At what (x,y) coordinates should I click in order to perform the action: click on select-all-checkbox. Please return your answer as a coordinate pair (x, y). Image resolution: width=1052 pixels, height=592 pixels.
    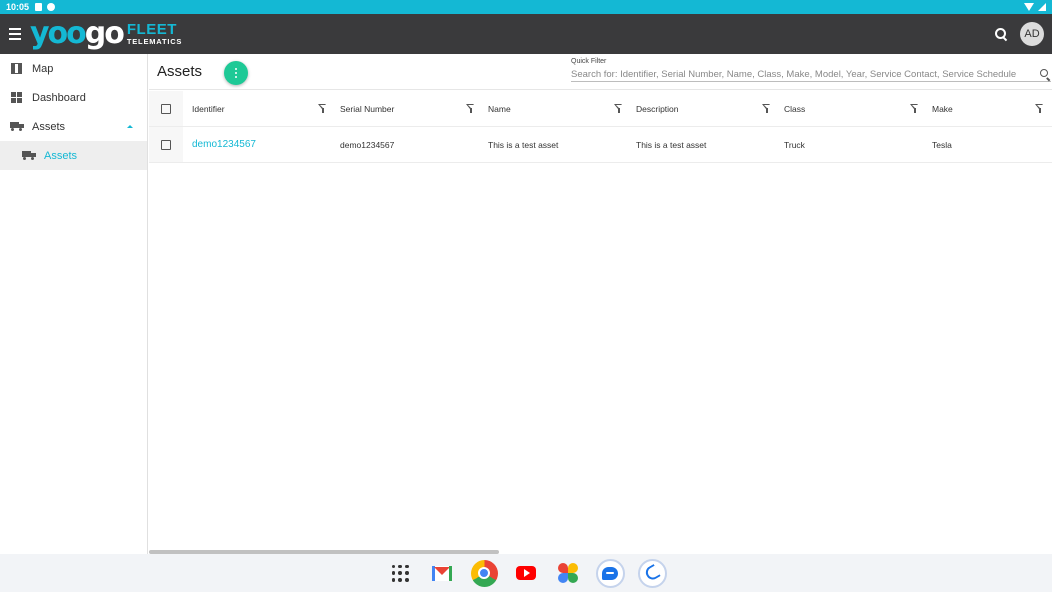
    Looking at the image, I should click on (166, 108).